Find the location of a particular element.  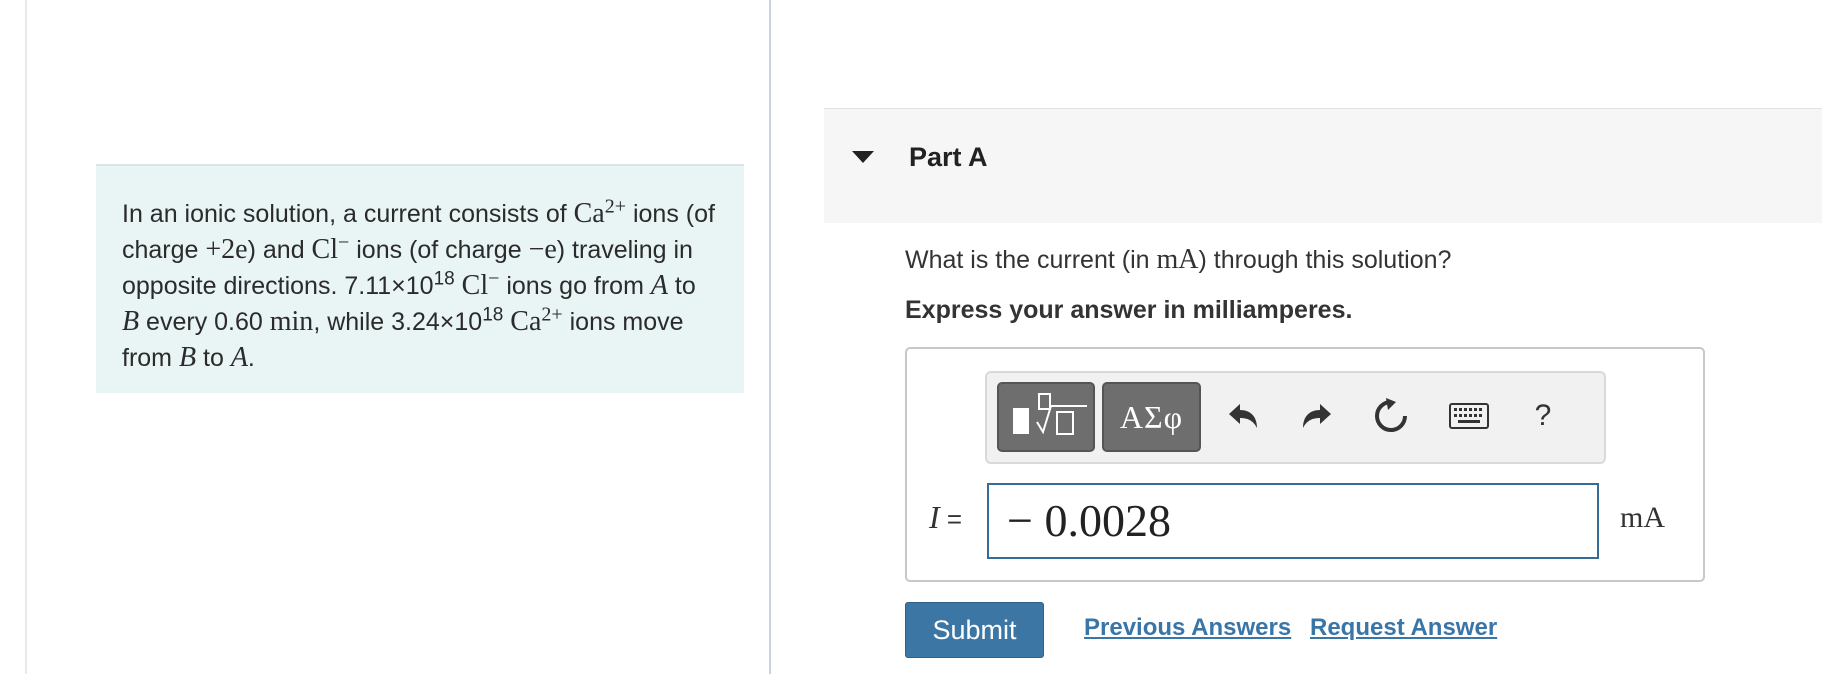

keyboard-icon is located at coordinates (1469, 416).